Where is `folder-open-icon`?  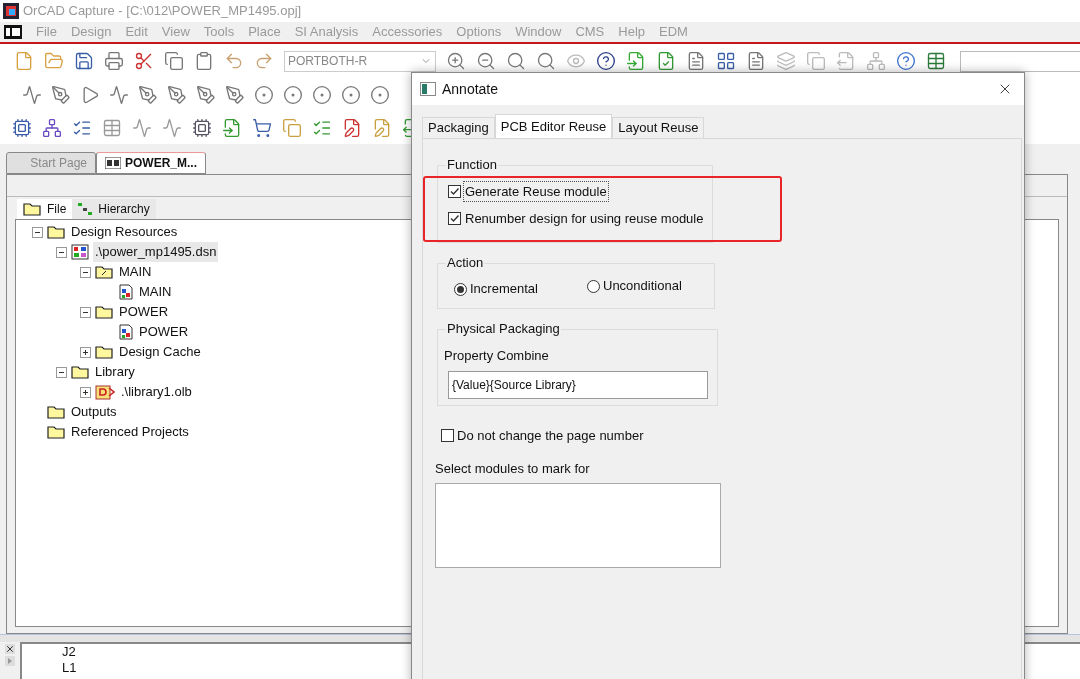
folder-open-icon is located at coordinates (54, 61).